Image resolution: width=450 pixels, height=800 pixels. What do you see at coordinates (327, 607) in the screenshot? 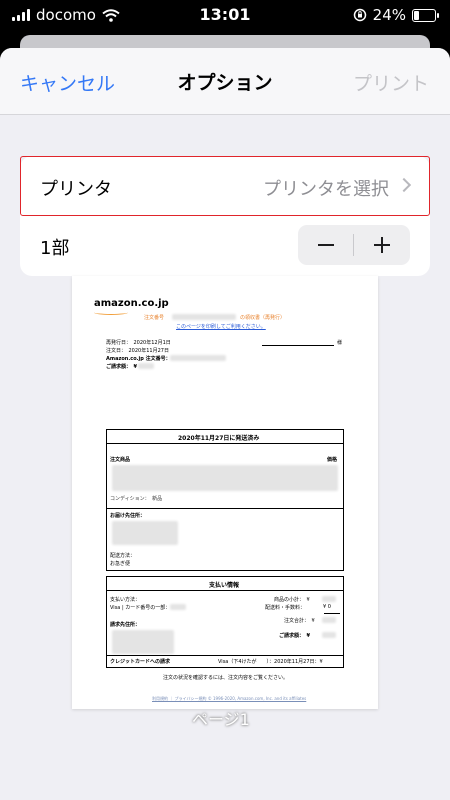
I see `shipping-fee-value: ¥ 0` at bounding box center [327, 607].